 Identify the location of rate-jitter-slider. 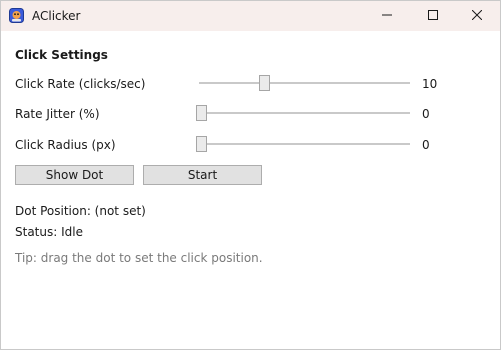
(303, 113).